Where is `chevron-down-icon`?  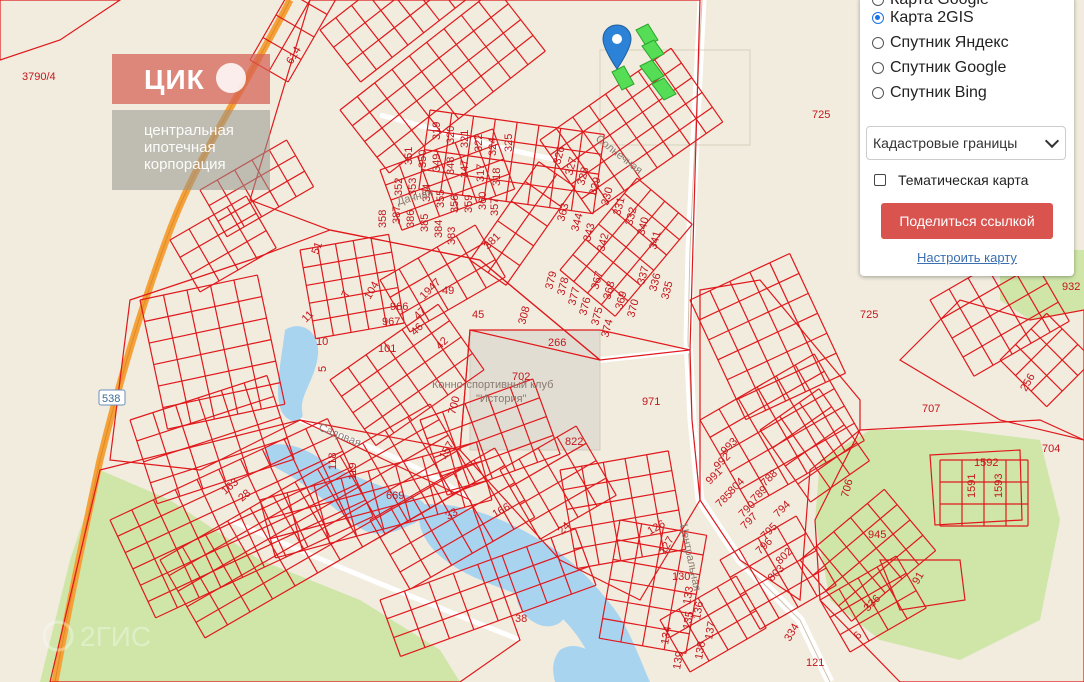
chevron-down-icon is located at coordinates (1052, 141).